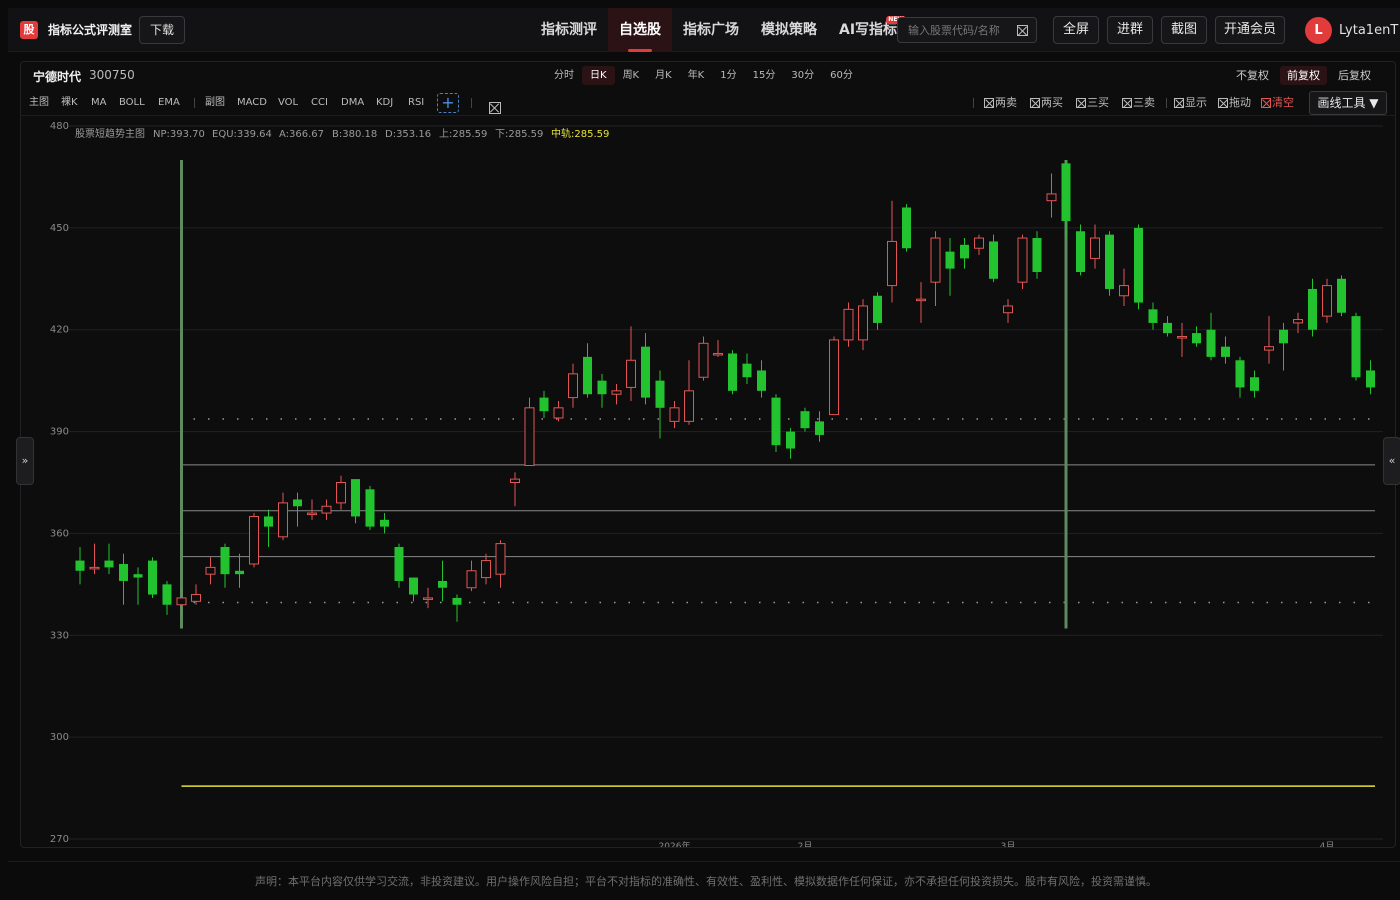  Describe the element at coordinates (416, 103) in the screenshot. I see `sub-indicator: RSI` at that location.